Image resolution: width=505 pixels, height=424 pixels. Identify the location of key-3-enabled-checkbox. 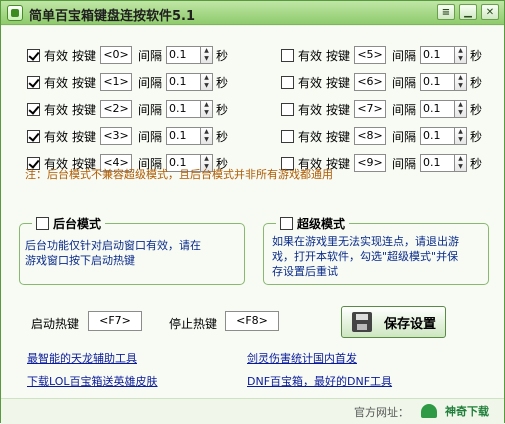
(33, 136).